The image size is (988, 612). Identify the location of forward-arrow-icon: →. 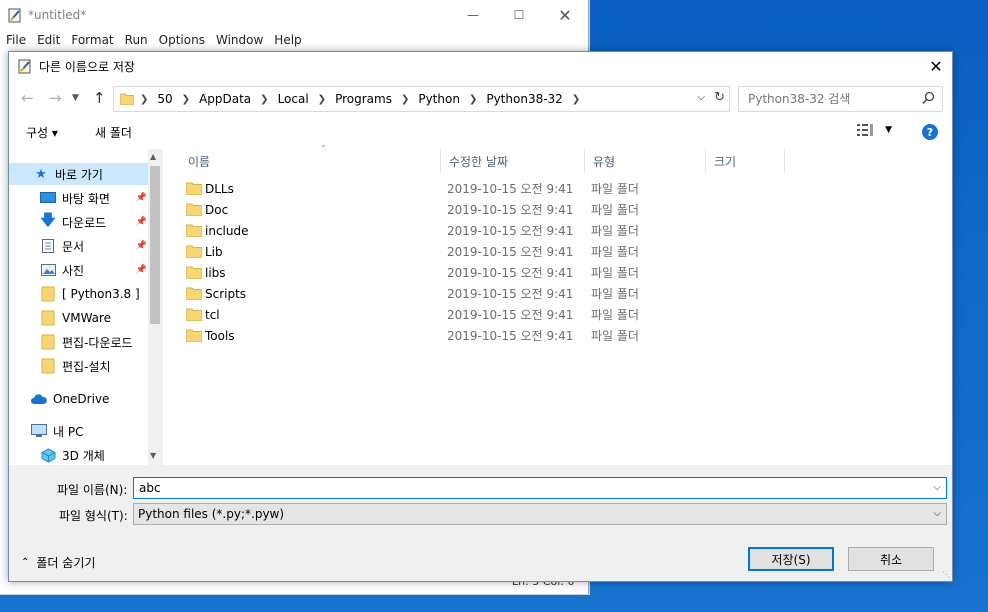
(55, 98).